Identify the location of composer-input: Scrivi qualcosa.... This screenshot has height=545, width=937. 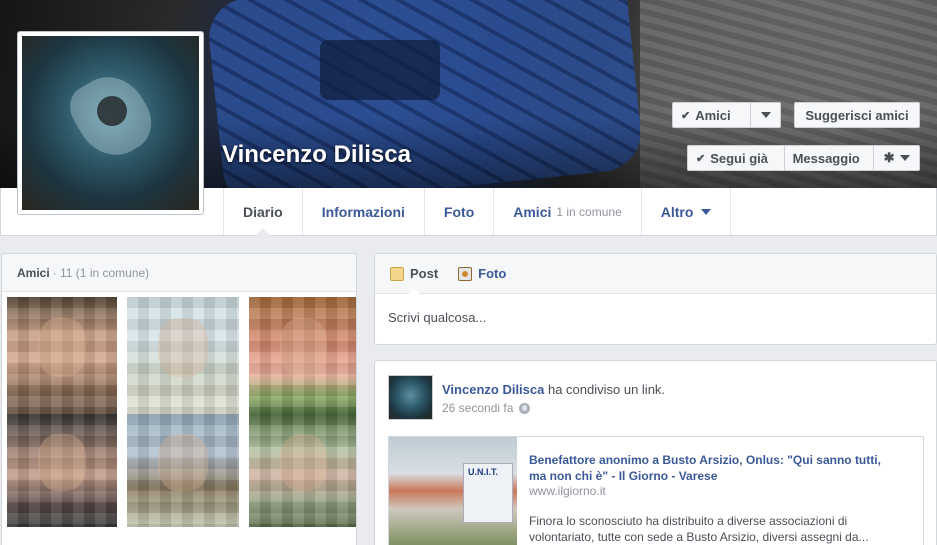
(655, 317).